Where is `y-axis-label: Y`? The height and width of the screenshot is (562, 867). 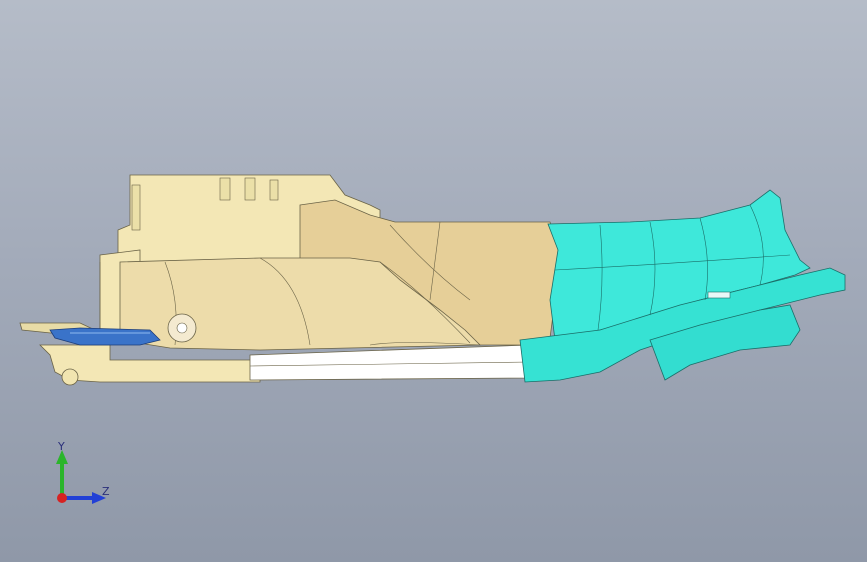 y-axis-label: Y is located at coordinates (61, 446).